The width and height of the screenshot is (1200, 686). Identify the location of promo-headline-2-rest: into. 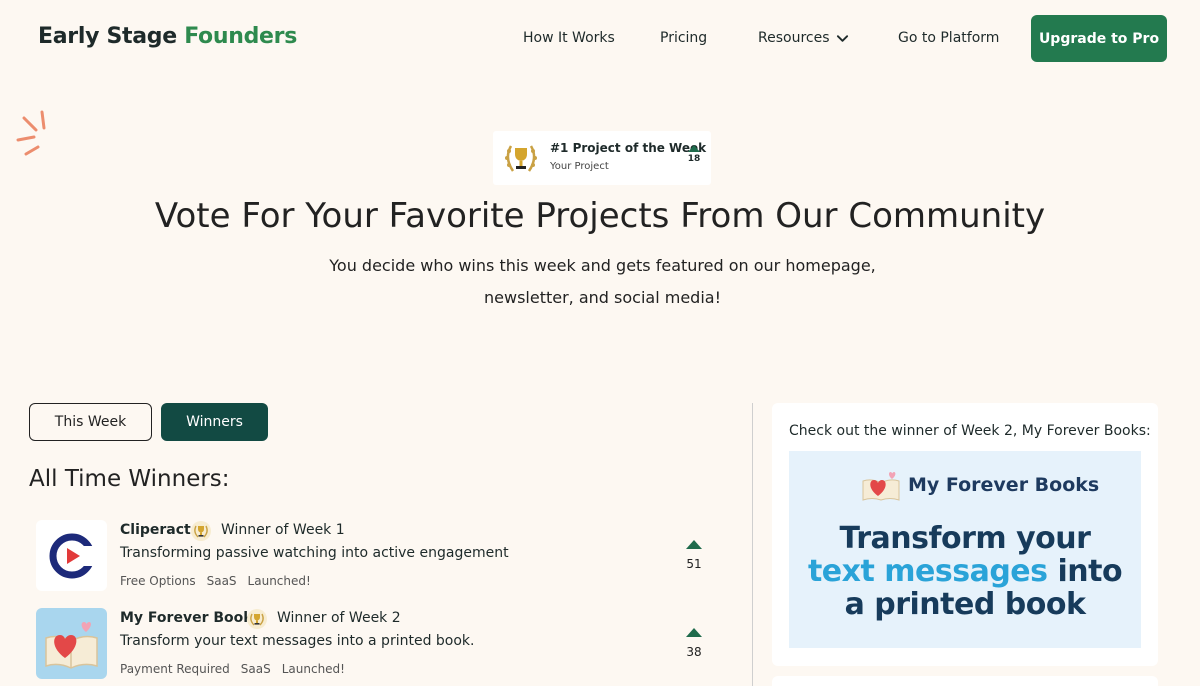
(1085, 571).